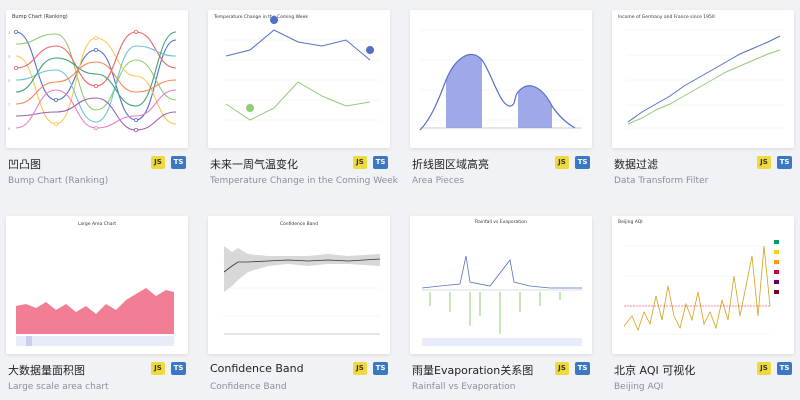  What do you see at coordinates (666, 17) in the screenshot?
I see `thumb-title: Income of Germany and France since 1950` at bounding box center [666, 17].